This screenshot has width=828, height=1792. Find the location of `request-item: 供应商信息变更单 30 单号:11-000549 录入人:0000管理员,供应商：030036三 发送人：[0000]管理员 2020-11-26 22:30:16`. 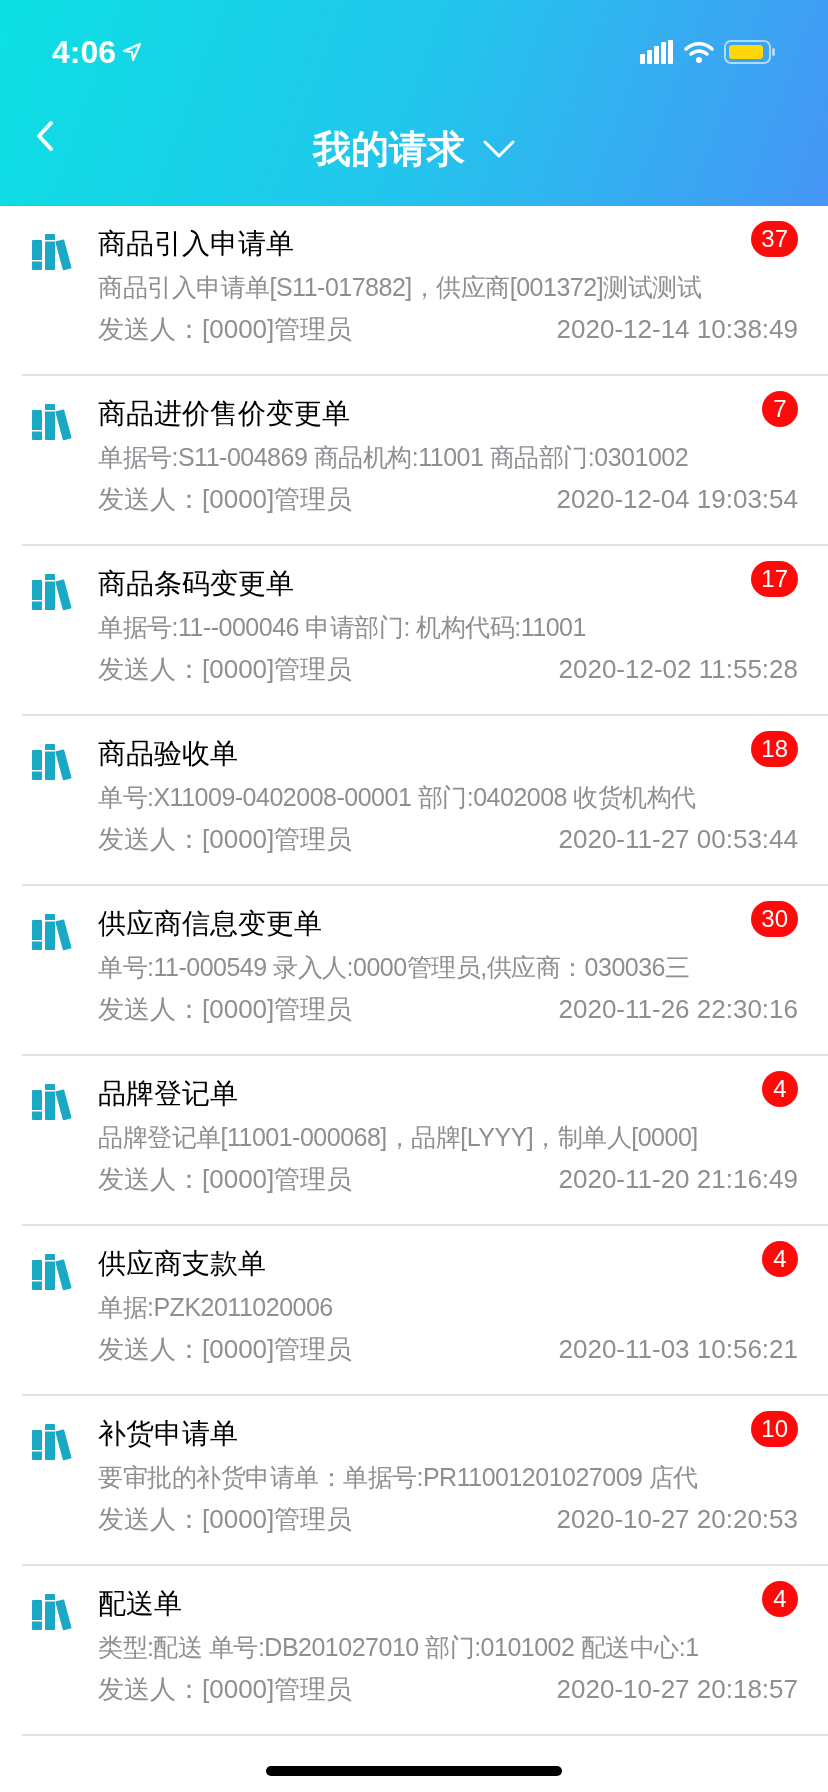

request-item: 供应商信息变更单 30 单号:11-000549 录入人:0000管理员,供应商：030036三 发送人：[0000]管理员 2020-11-26 22:30:16 is located at coordinates (425, 971).